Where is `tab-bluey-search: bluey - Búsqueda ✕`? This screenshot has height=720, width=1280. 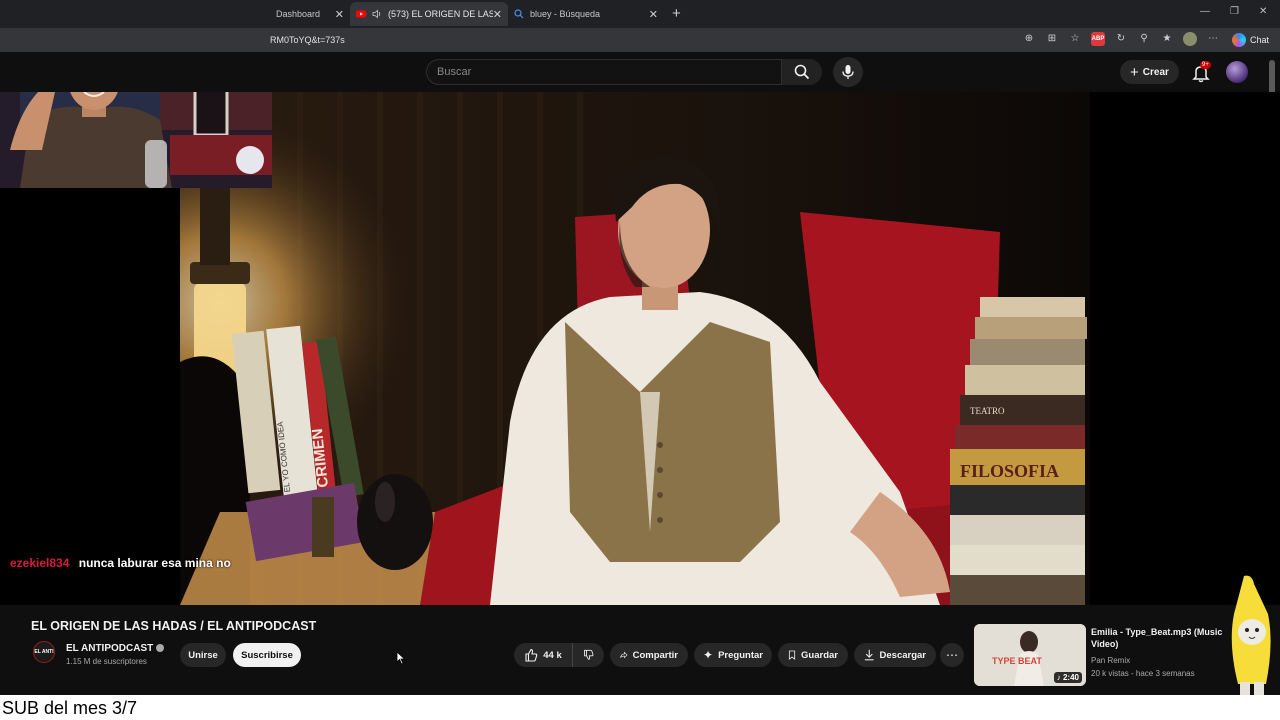
tab-bluey-search: bluey - Búsqueda ✕ is located at coordinates (586, 14).